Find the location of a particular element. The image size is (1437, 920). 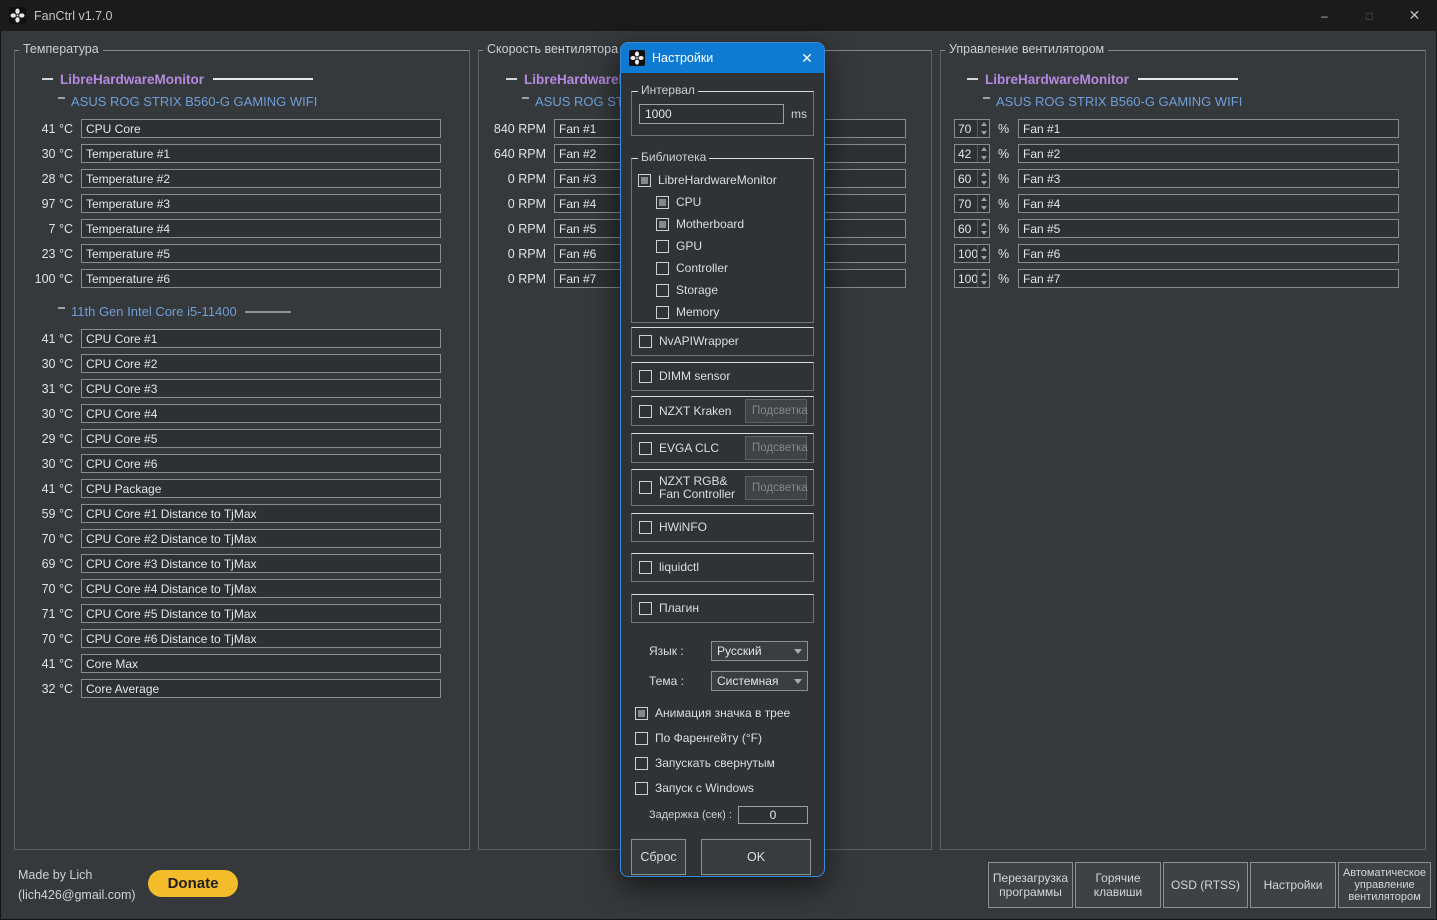

theme-select: Системная is located at coordinates (759, 681).